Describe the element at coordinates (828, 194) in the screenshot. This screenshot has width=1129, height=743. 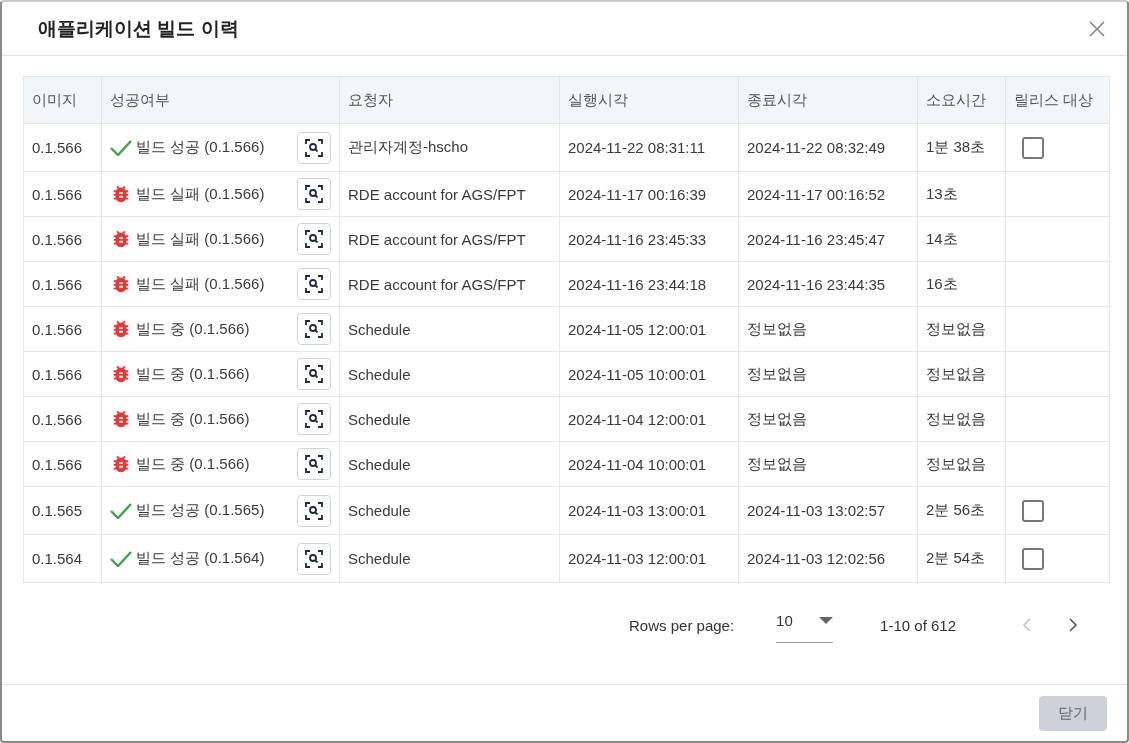
I see `table-cell: 2024-11-17 00:16:52` at that location.